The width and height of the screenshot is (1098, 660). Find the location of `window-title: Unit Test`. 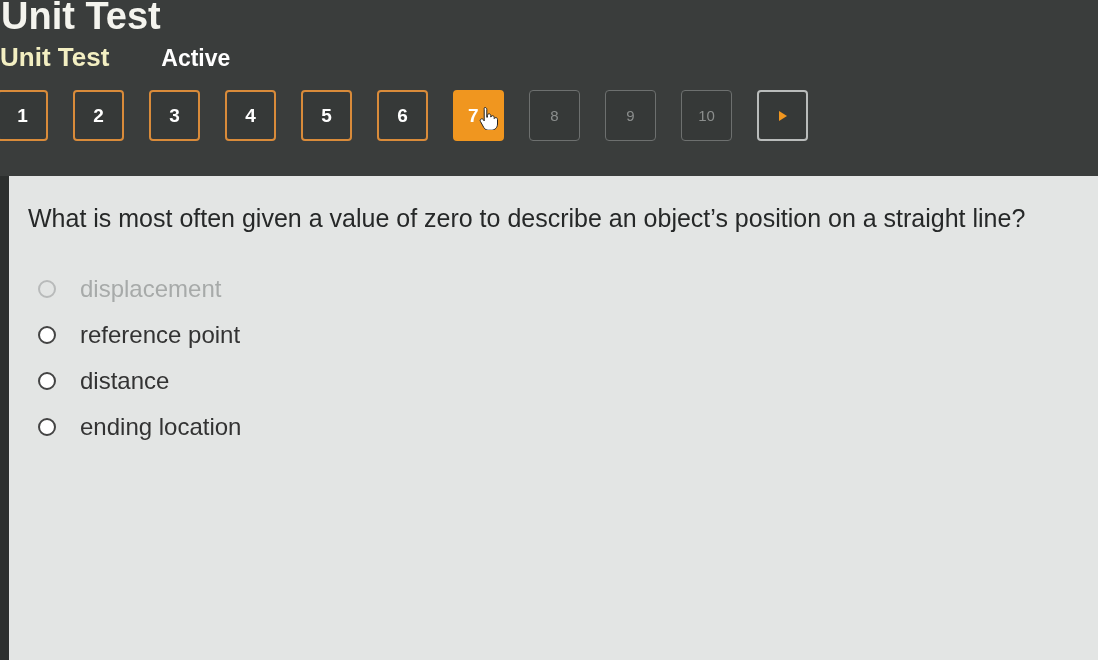

window-title: Unit Test is located at coordinates (81, 16).